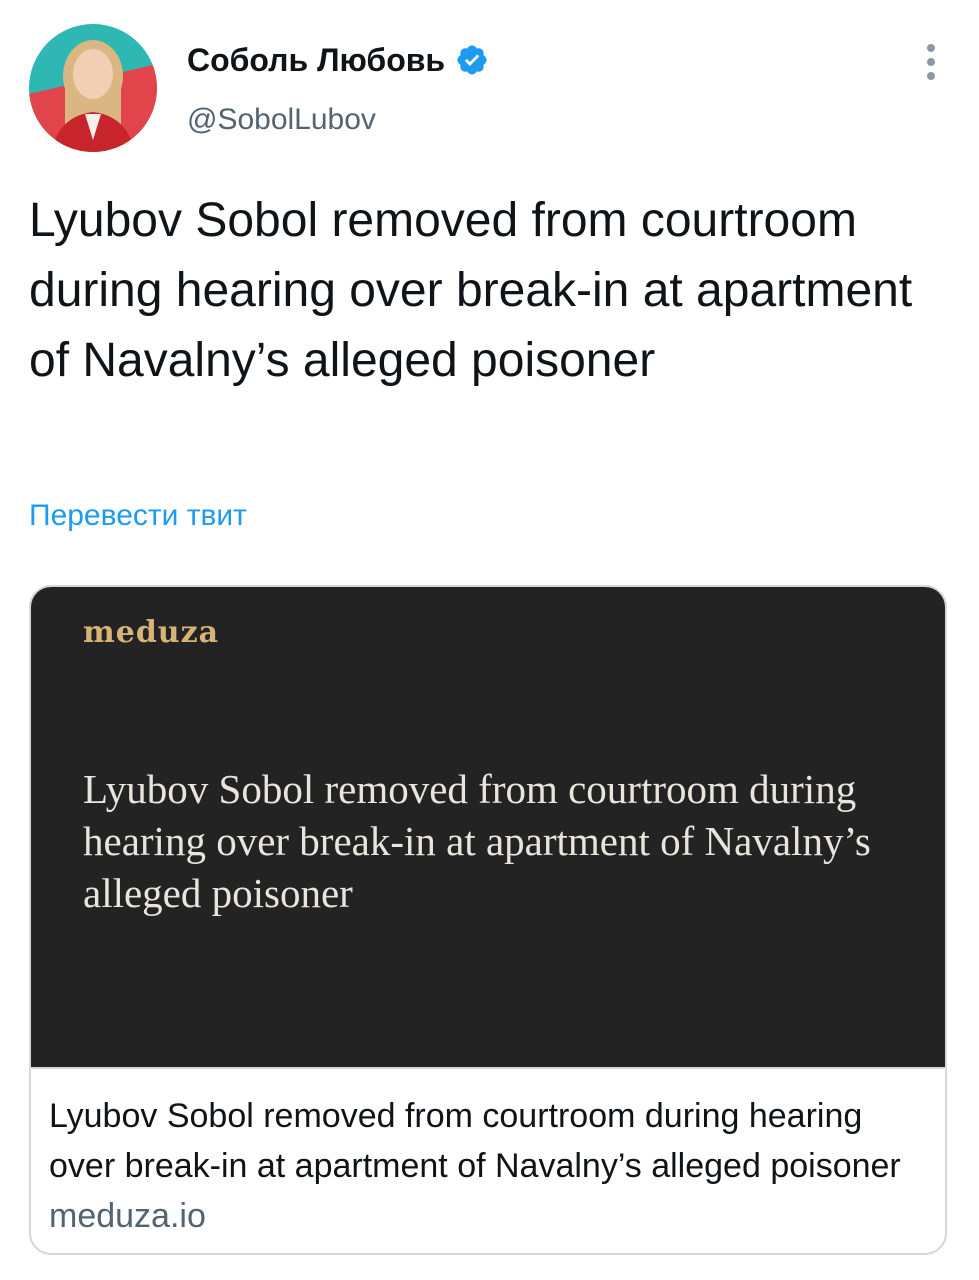  I want to click on meduza-logo: meduza, so click(151, 632).